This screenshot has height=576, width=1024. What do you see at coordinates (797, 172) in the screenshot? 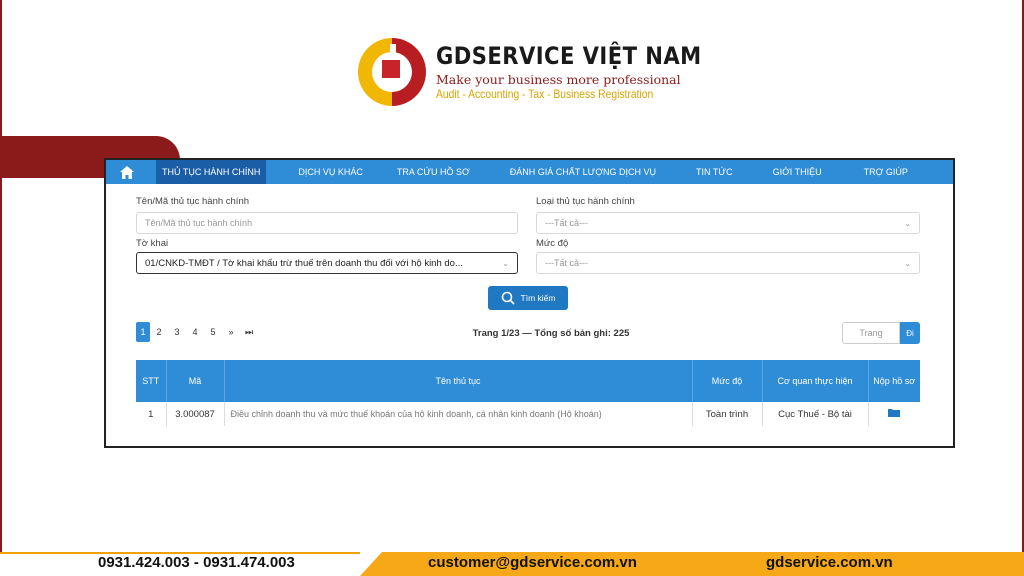
I see `nav-item-gioi-thieu: GIỚI THIỆU` at bounding box center [797, 172].